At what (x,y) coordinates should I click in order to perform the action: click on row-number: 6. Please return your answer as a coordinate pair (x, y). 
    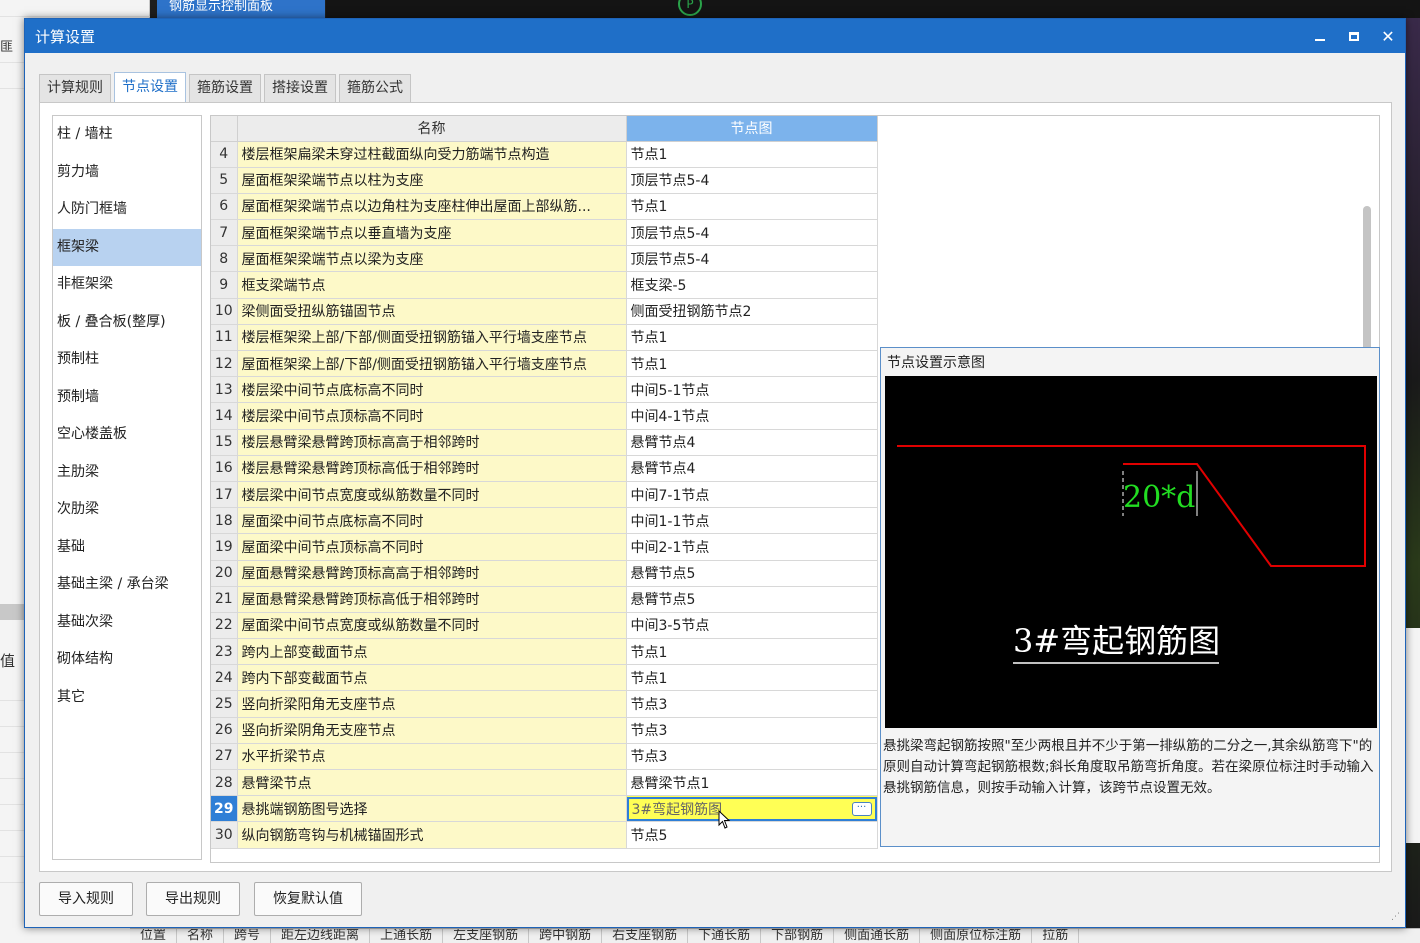
    Looking at the image, I should click on (224, 207).